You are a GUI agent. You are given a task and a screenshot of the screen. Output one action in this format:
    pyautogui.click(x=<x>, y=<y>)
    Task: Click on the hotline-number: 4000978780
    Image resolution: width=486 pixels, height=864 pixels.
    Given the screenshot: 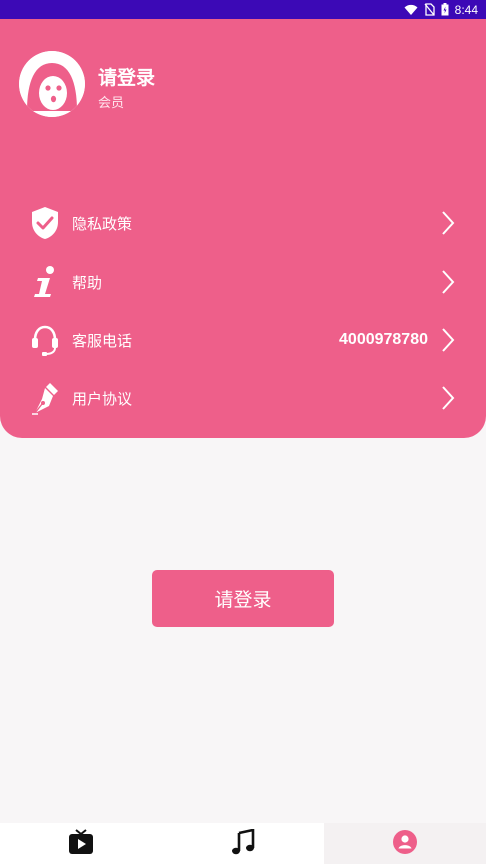 What is the action you would take?
    pyautogui.click(x=383, y=340)
    